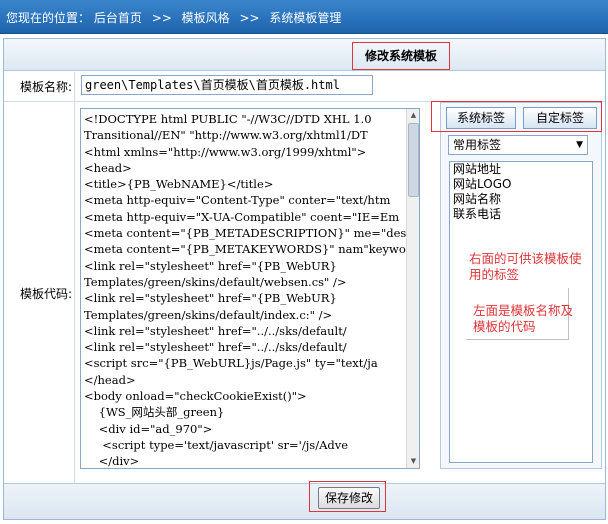  I want to click on tag-category-value: 常用标签, so click(477, 145).